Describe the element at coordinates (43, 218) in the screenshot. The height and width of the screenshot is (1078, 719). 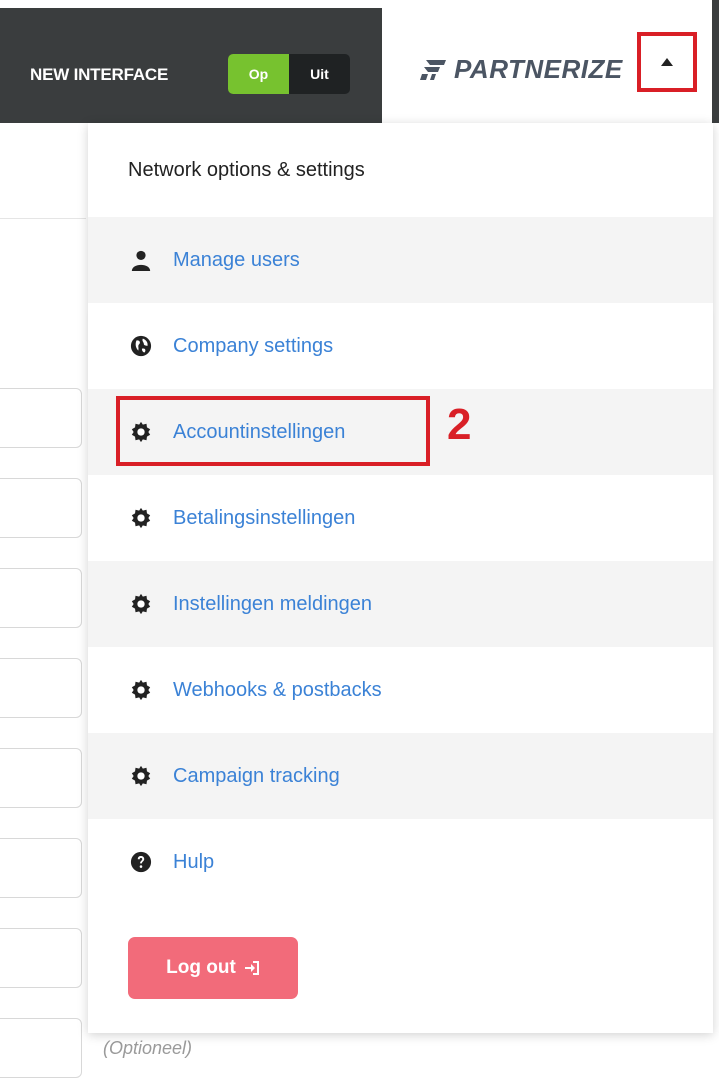
I see `background-divider` at that location.